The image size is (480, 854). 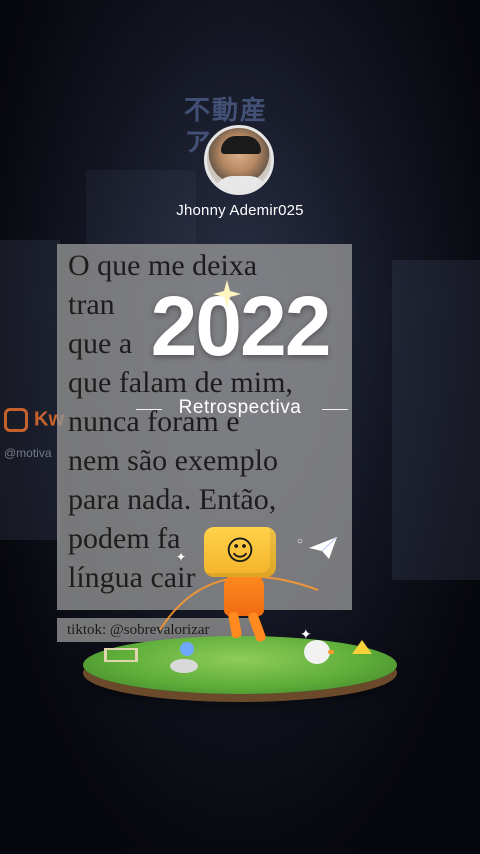 What do you see at coordinates (323, 548) in the screenshot?
I see `paper-plane-icon` at bounding box center [323, 548].